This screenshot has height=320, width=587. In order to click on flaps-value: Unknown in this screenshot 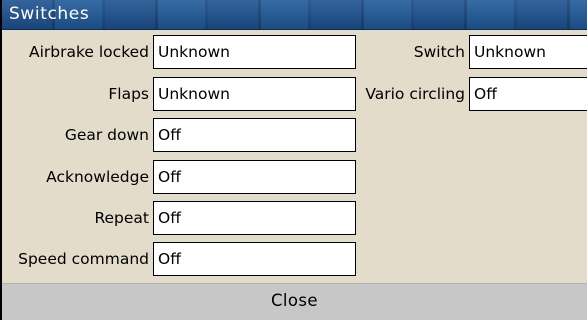, I will do `click(254, 94)`.